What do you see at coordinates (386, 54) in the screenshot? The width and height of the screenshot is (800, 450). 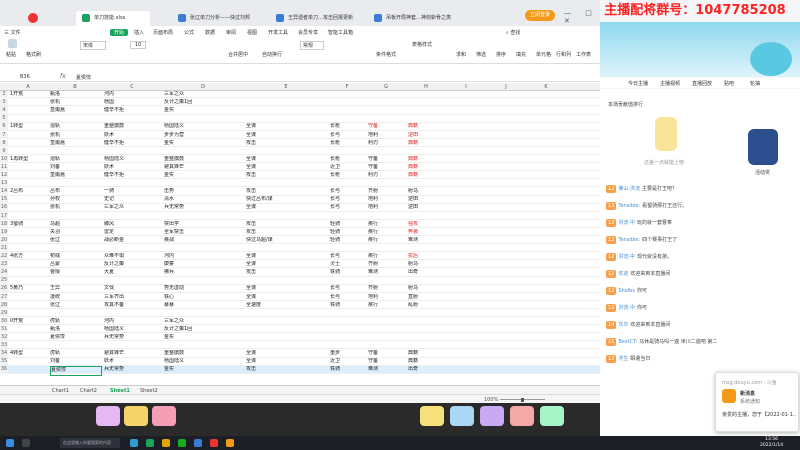 I see `conditional-format-button: 条件格式` at bounding box center [386, 54].